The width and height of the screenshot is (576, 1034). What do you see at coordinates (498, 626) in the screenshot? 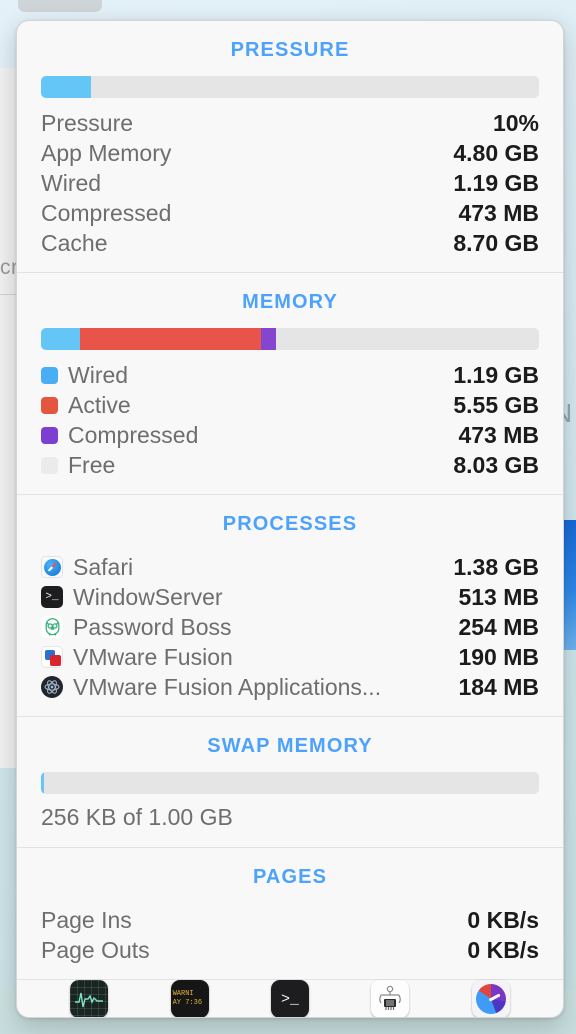
I see `process-memory: 254 MB` at bounding box center [498, 626].